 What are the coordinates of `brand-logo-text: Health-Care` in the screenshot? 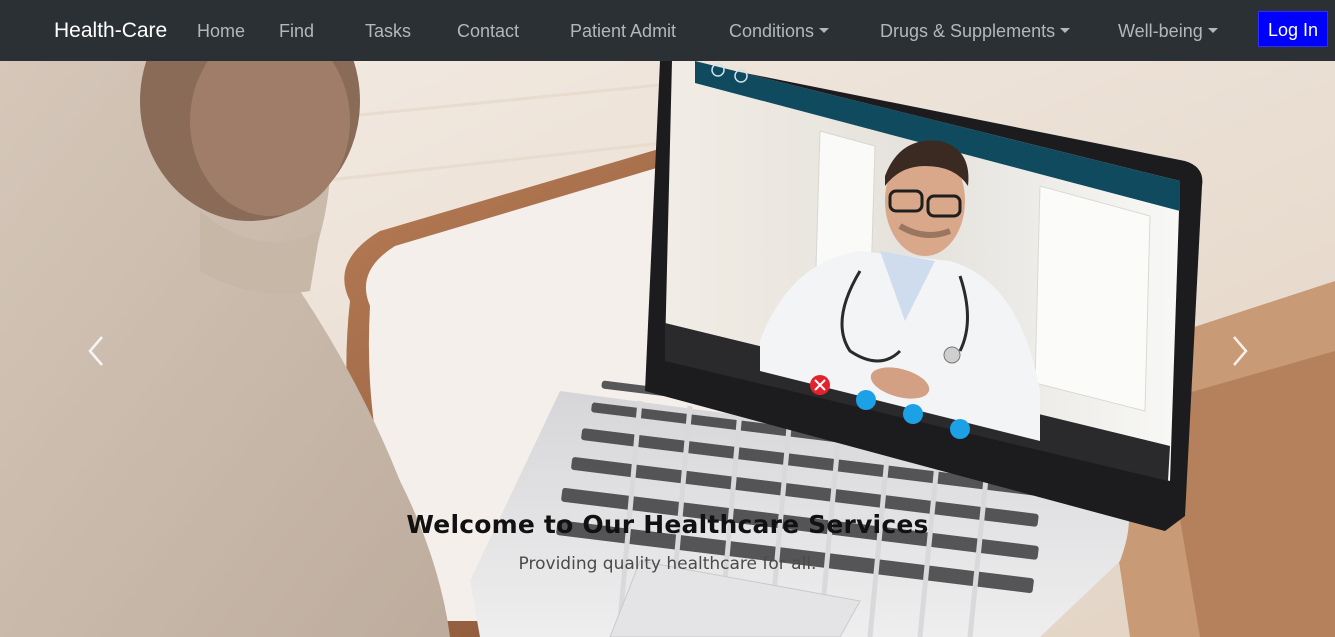 It's located at (110, 31).